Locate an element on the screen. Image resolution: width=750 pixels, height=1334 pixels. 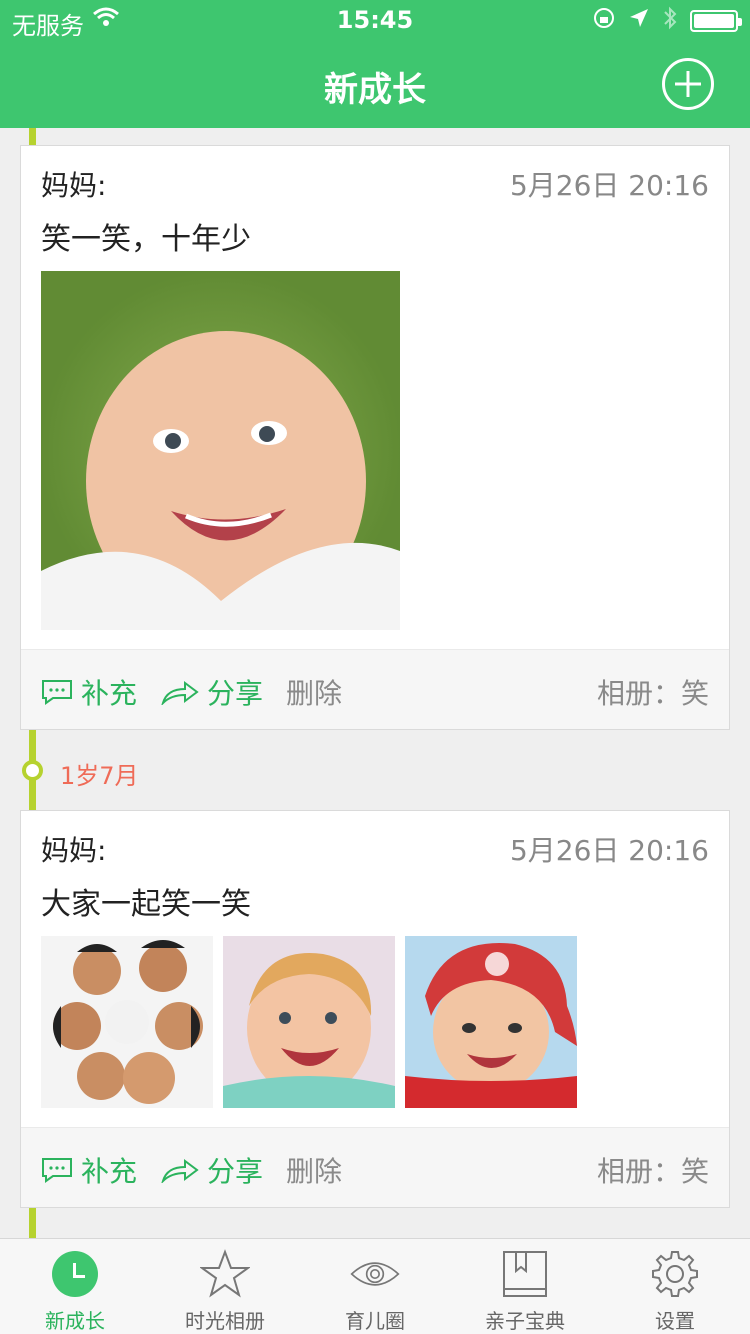
timeline-dot is located at coordinates (32, 770).